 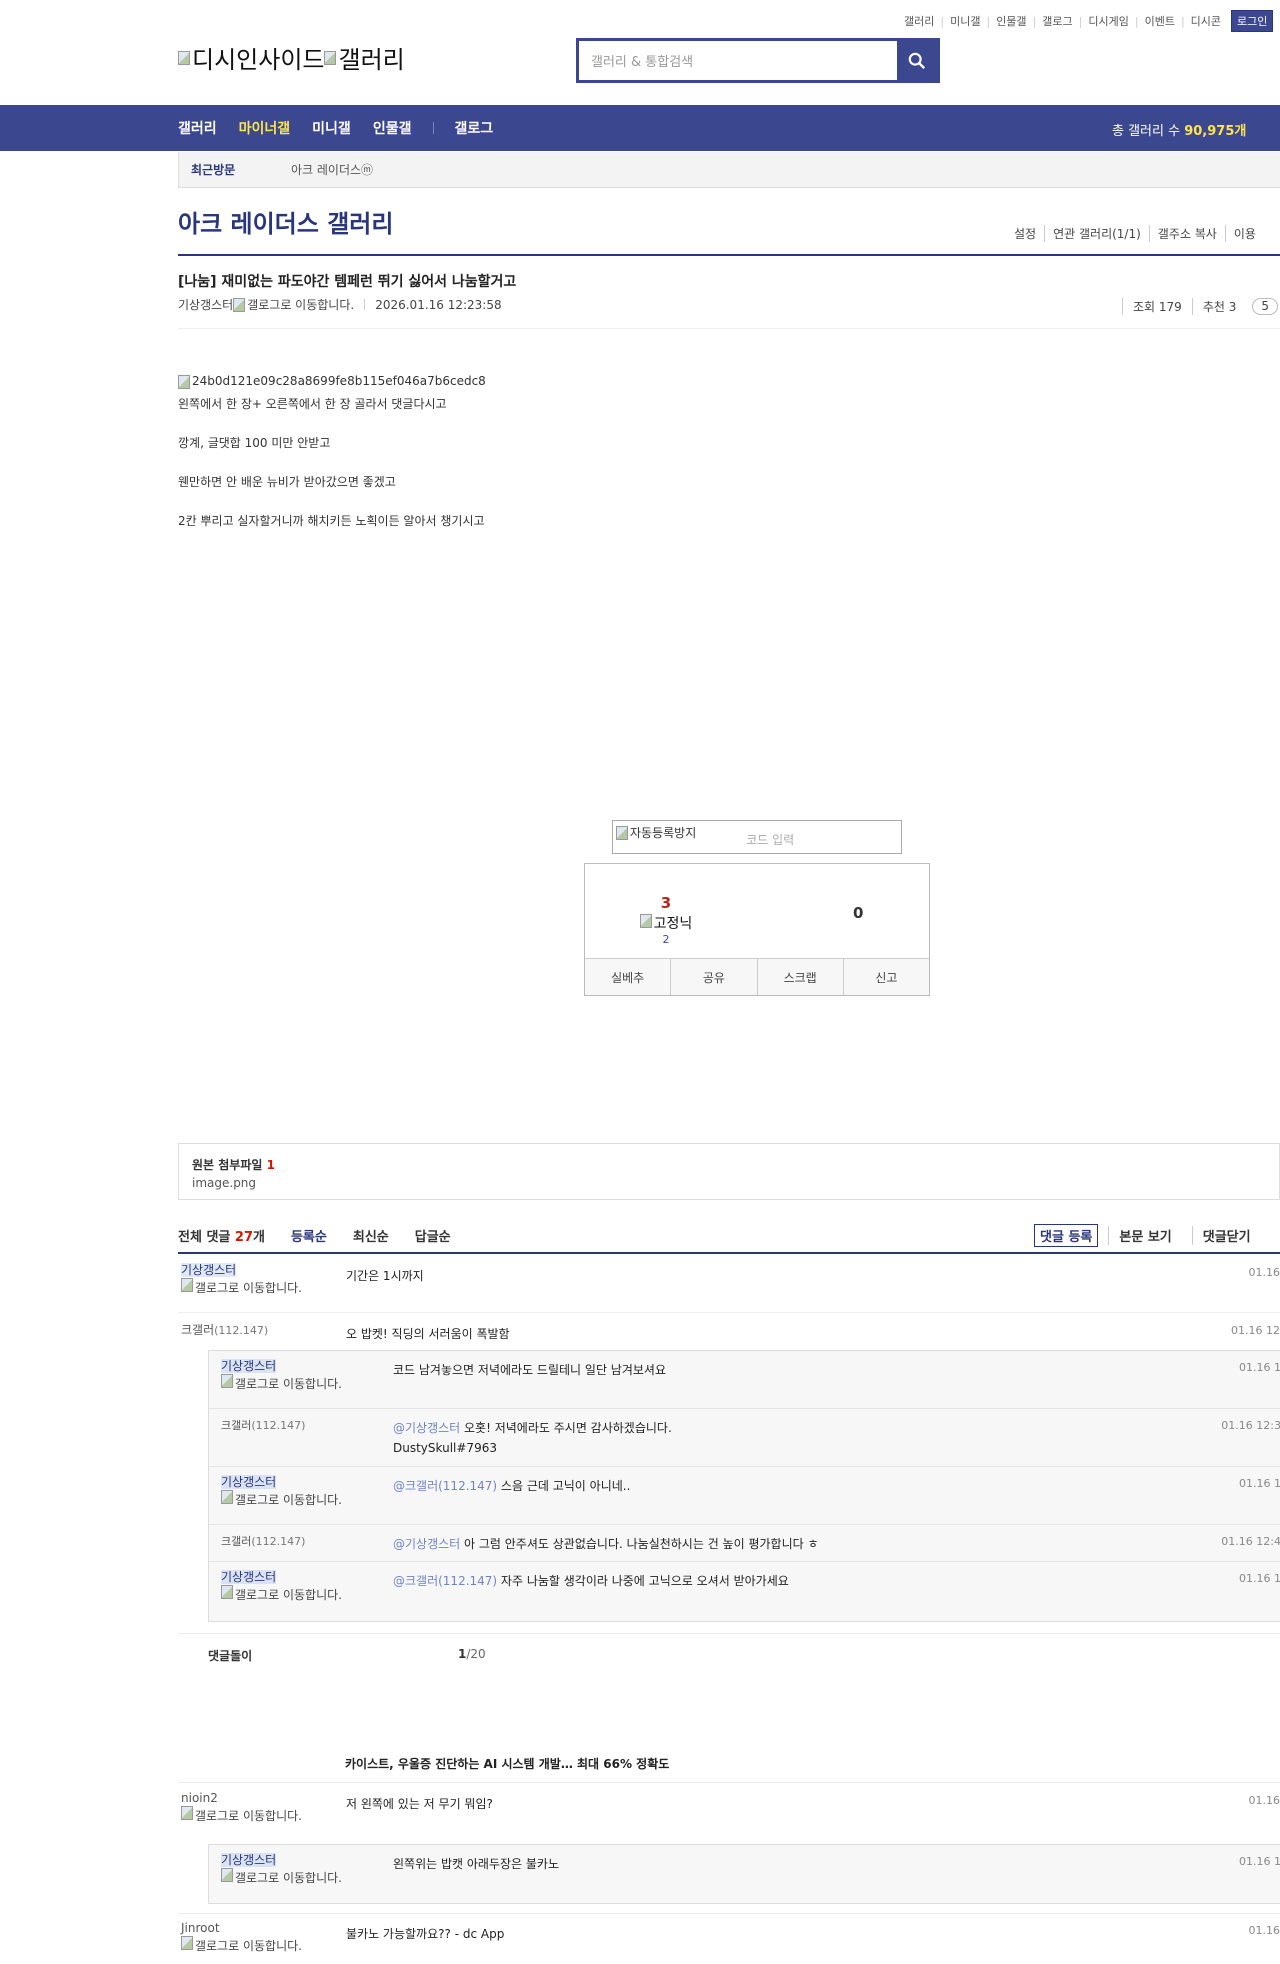 What do you see at coordinates (666, 903) in the screenshot?
I see `recommend-up-count: 3` at bounding box center [666, 903].